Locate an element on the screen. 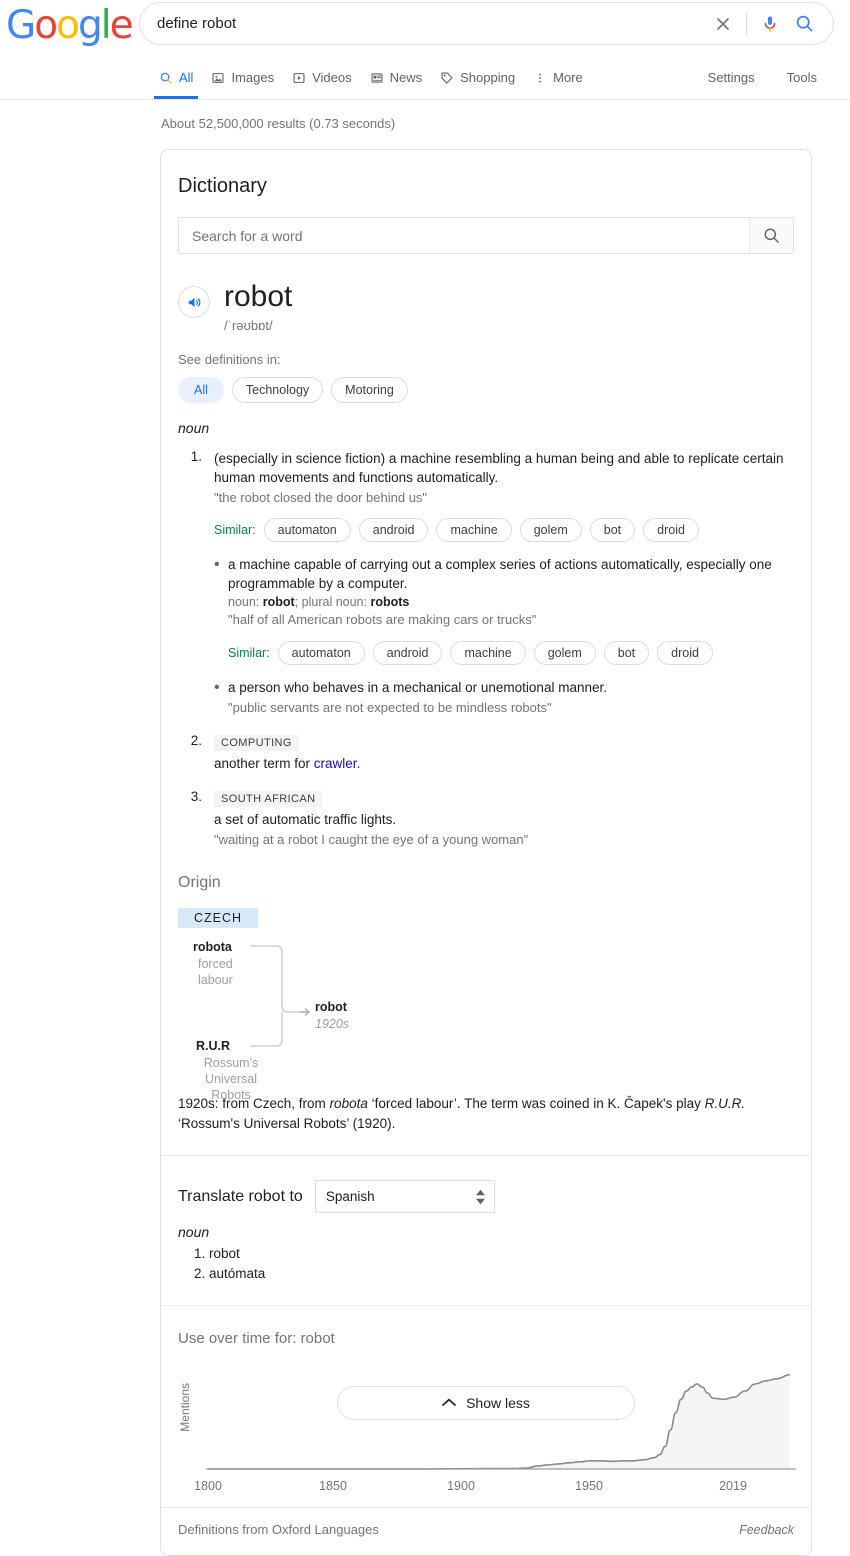 The height and width of the screenshot is (1556, 850). etymology-result-word: robot is located at coordinates (331, 1007).